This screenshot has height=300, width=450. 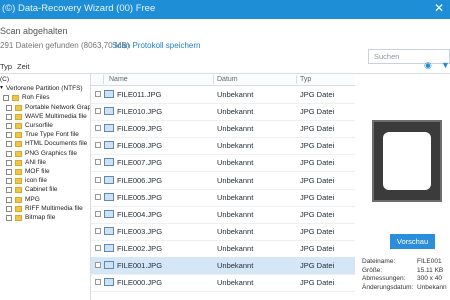 I want to click on tree-item-label: Portable Network Graph, so click(x=58, y=107).